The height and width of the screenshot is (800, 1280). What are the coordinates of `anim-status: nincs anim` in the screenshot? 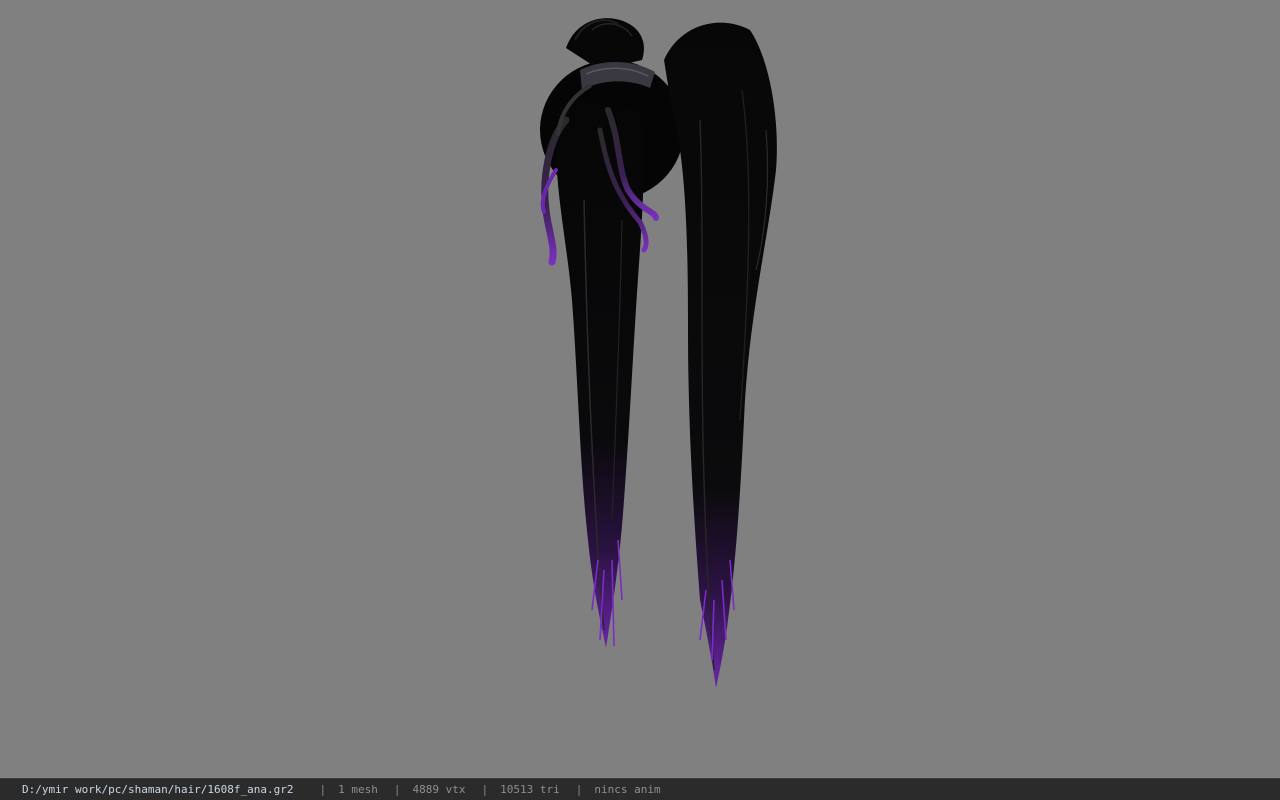 It's located at (627, 789).